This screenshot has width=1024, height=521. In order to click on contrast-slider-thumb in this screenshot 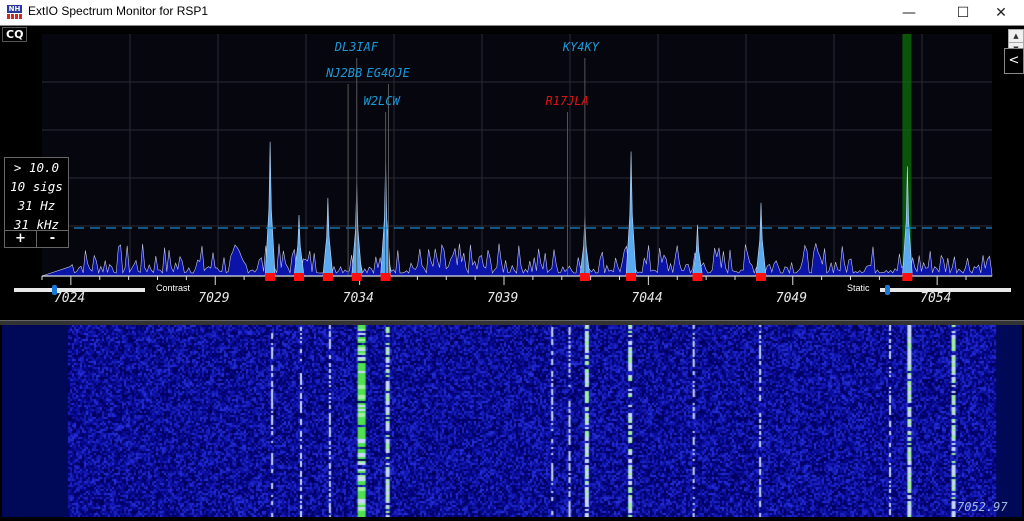, I will do `click(54, 290)`.